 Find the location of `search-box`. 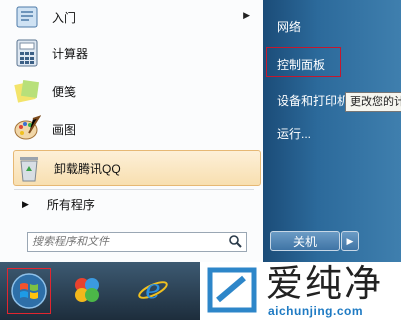

search-box is located at coordinates (137, 242).